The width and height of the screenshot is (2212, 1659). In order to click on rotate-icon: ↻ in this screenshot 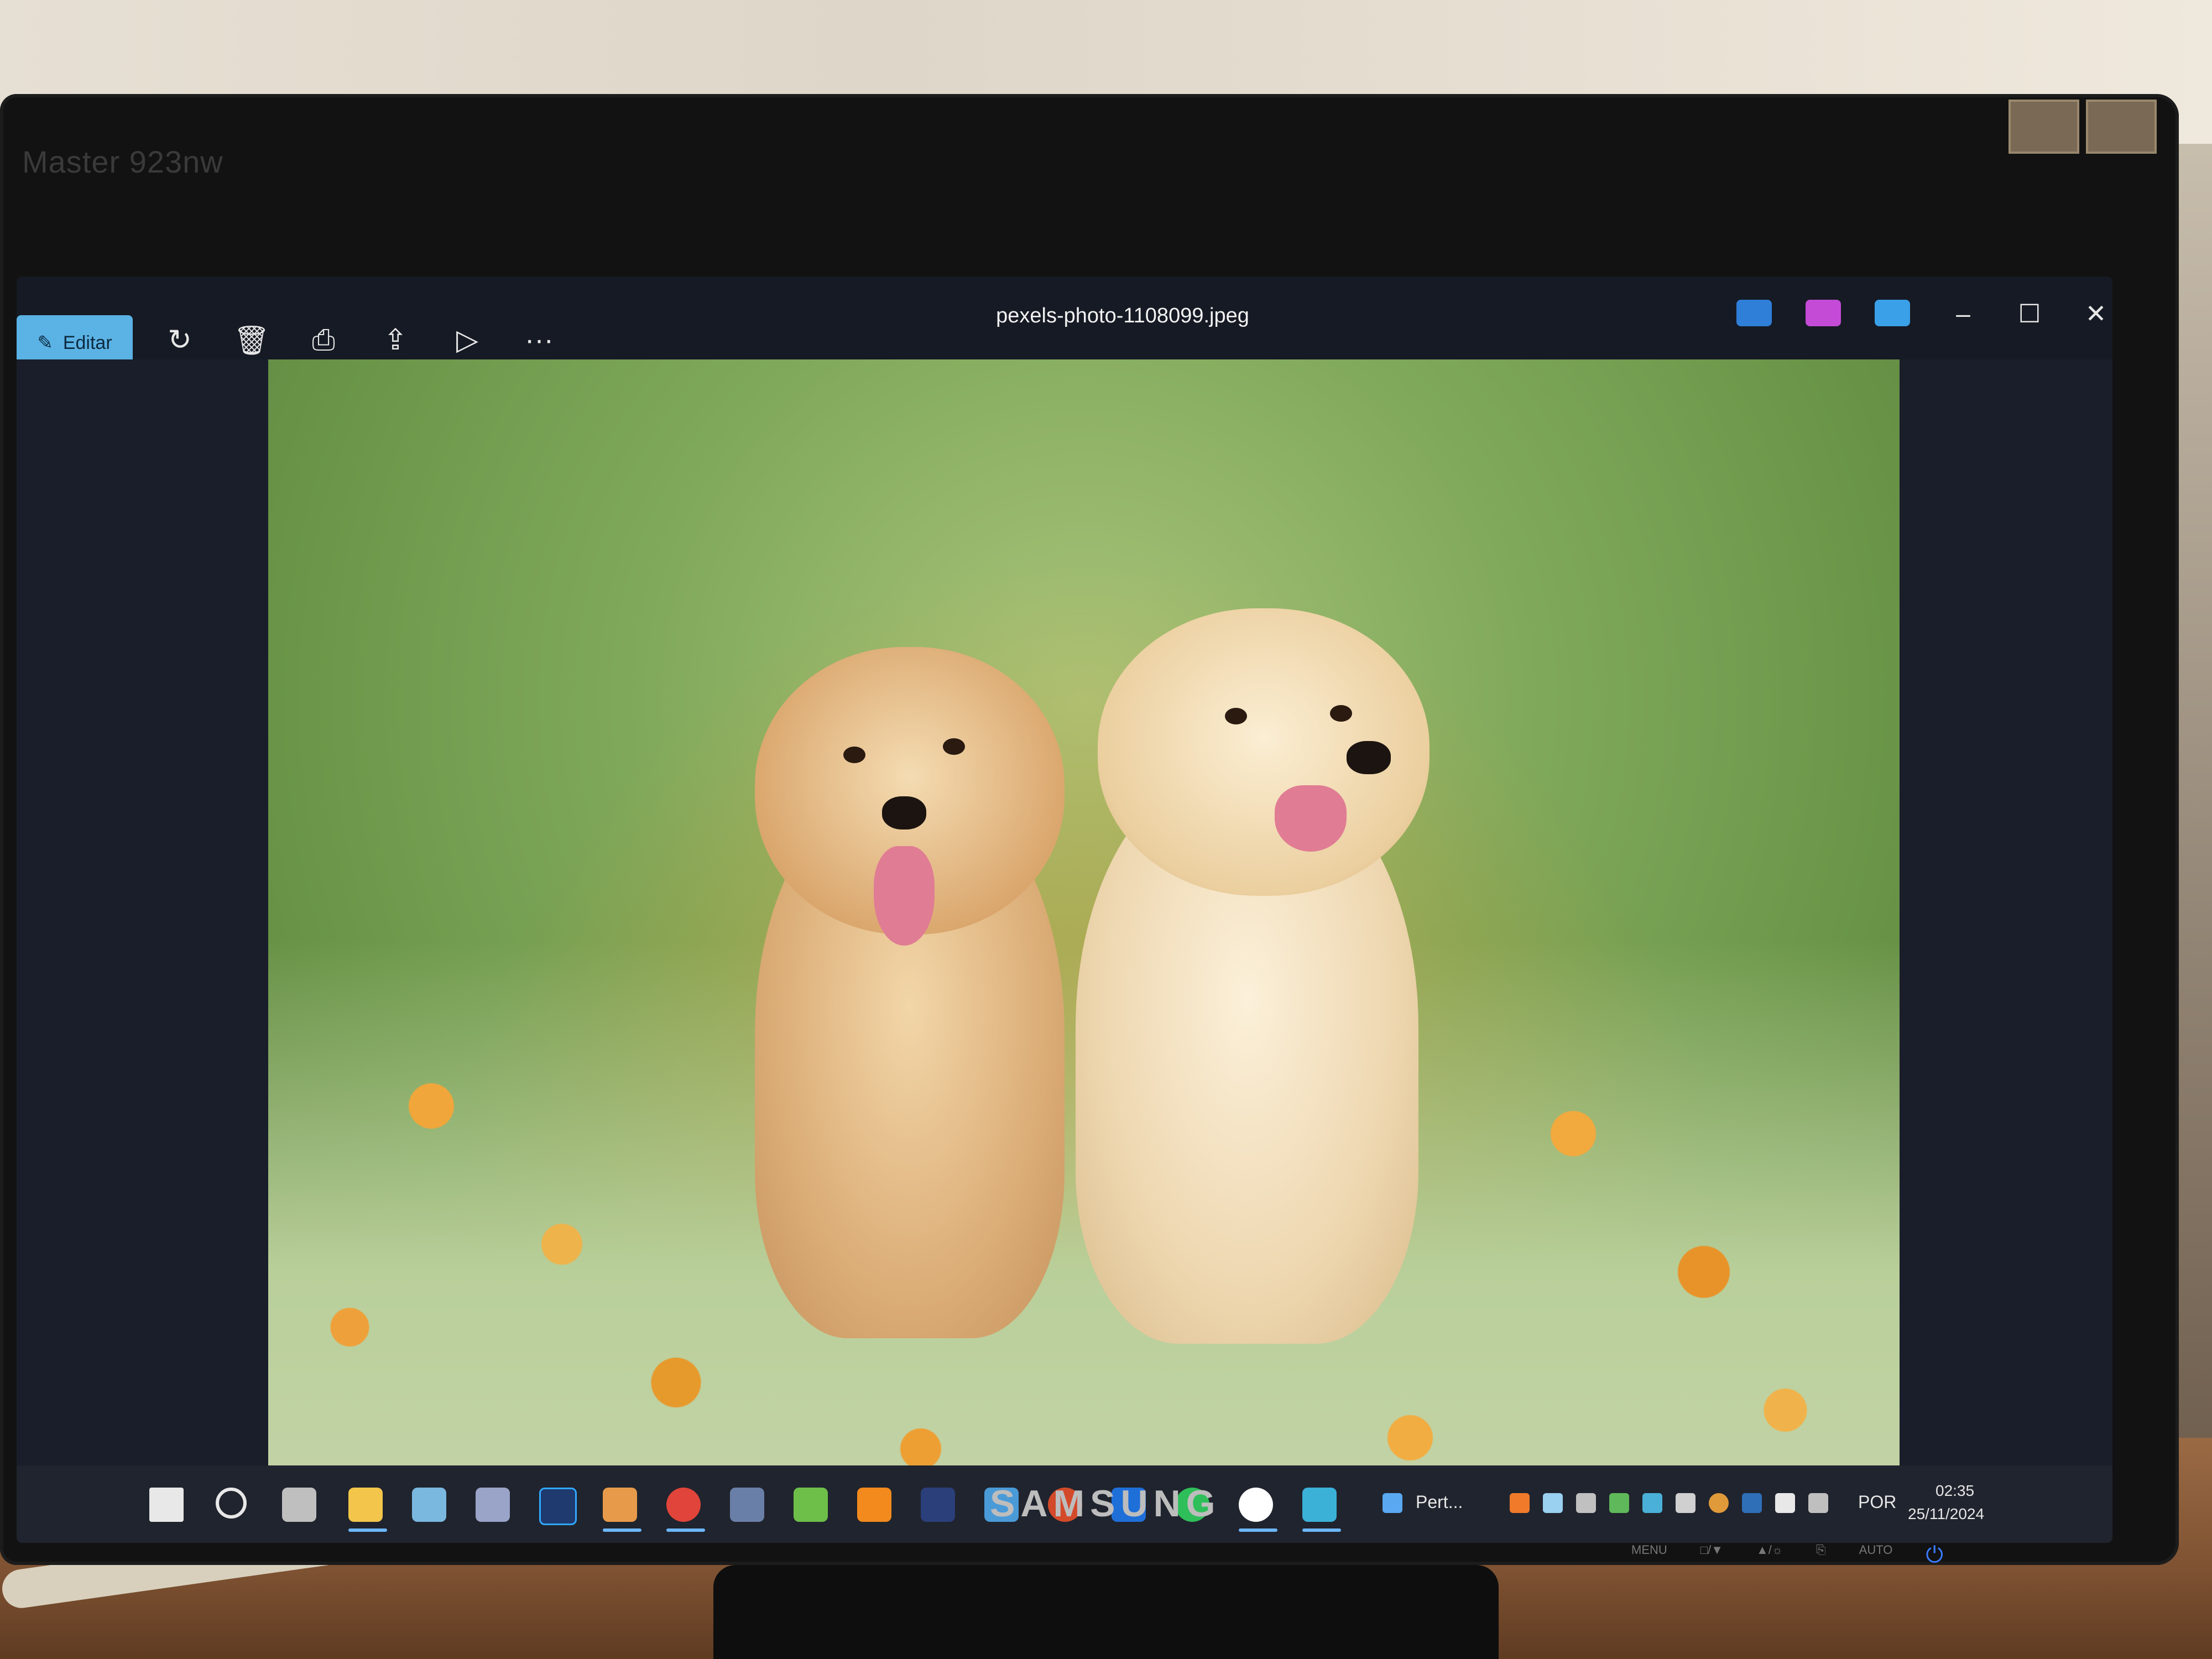, I will do `click(180, 340)`.